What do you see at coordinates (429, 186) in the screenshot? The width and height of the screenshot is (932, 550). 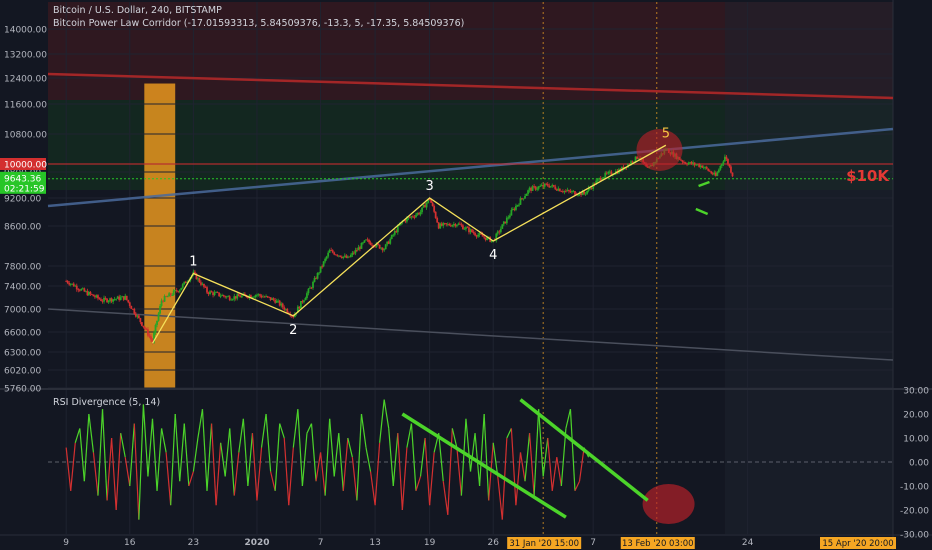 I see `wave-label-3: 3` at bounding box center [429, 186].